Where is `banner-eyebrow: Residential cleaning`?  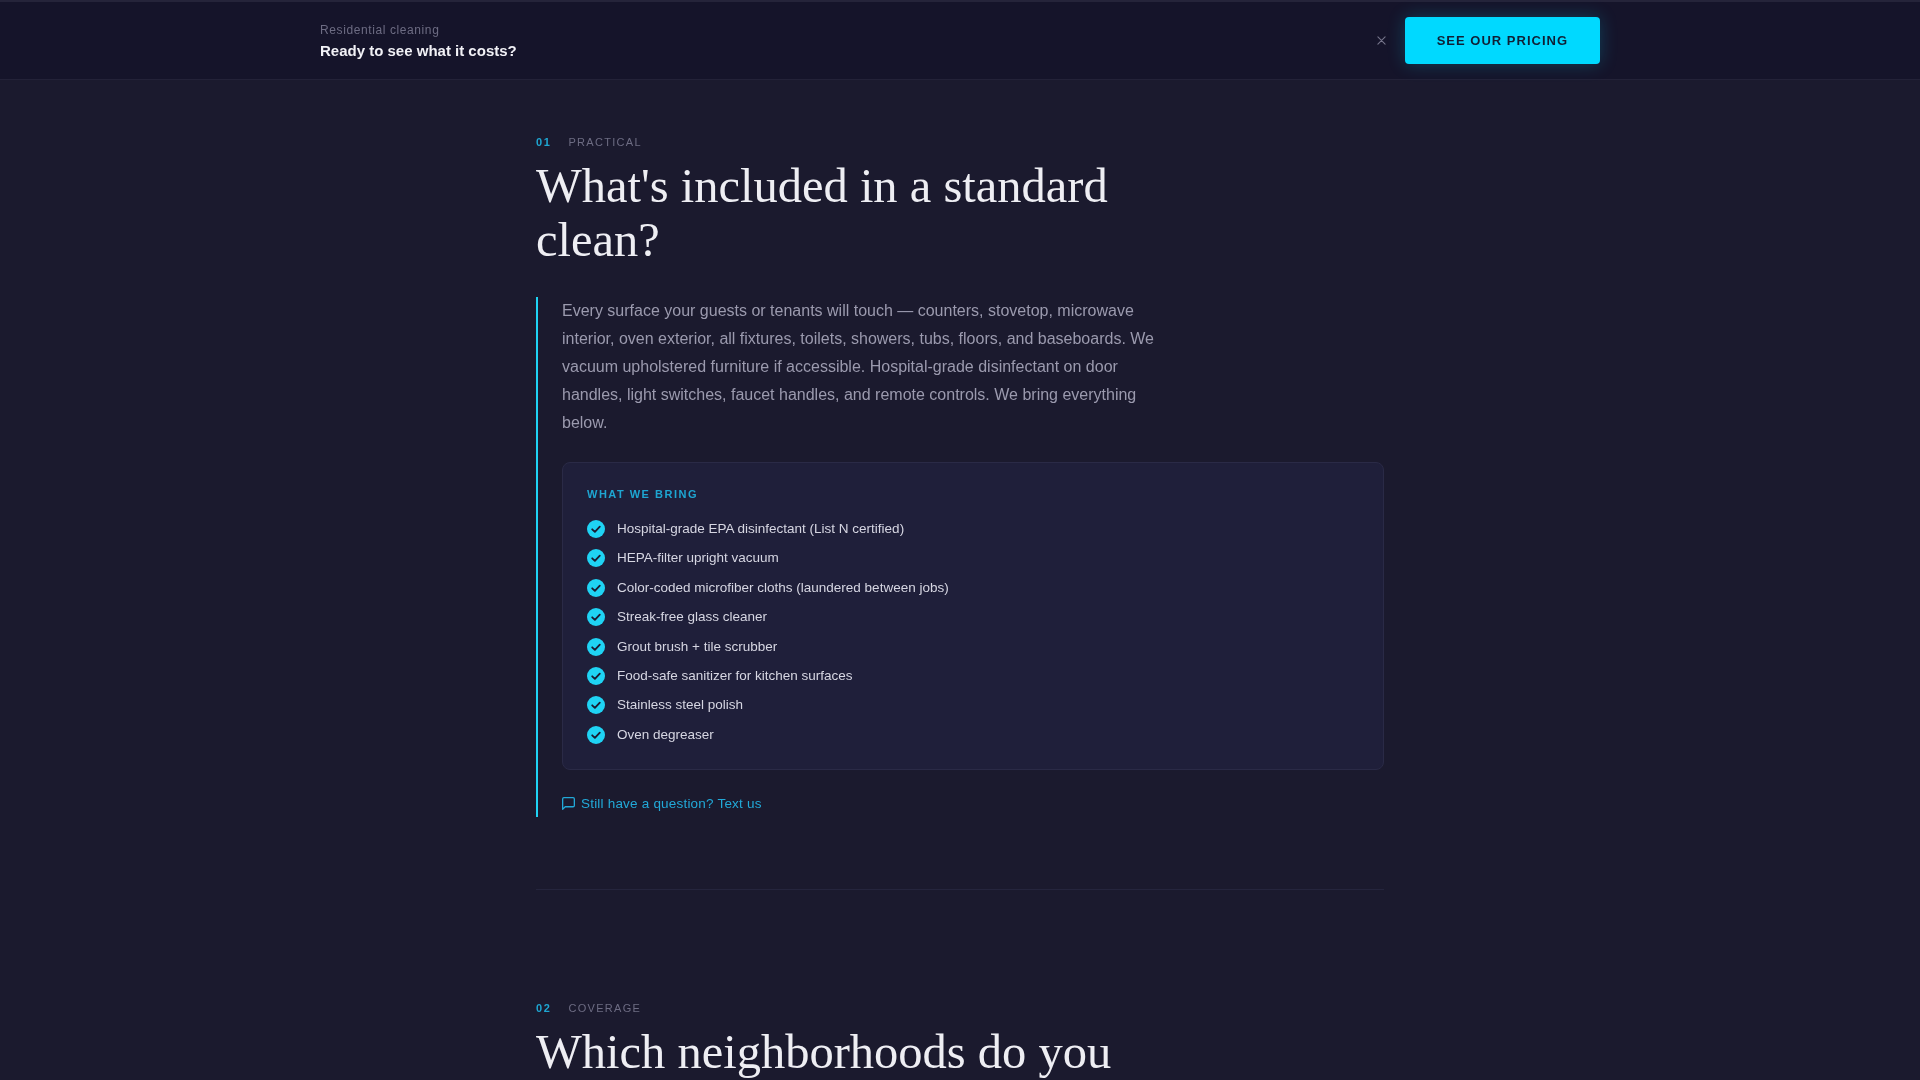 banner-eyebrow: Residential cleaning is located at coordinates (380, 29).